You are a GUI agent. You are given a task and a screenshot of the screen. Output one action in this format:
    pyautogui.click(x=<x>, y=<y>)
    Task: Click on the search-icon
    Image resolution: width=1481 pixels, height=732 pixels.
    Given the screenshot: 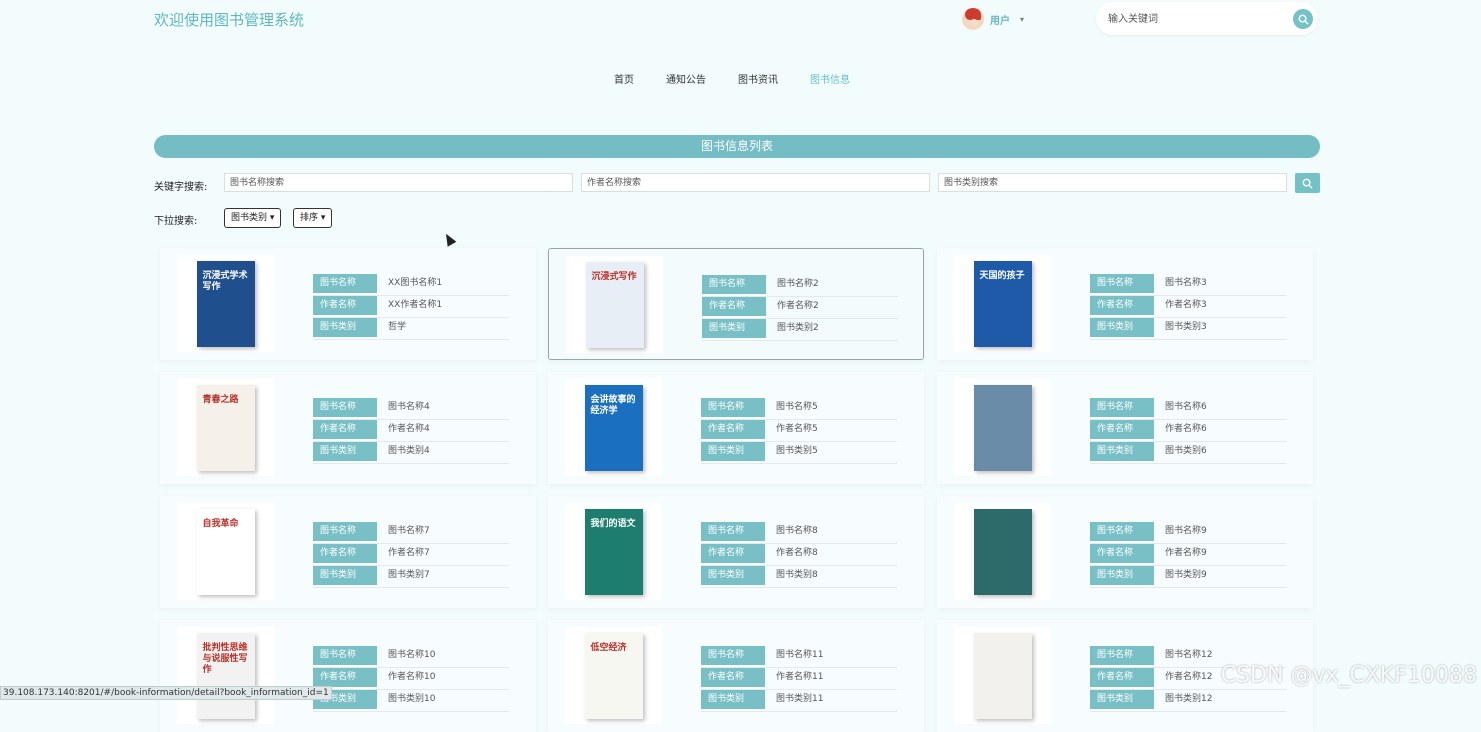 What is the action you would take?
    pyautogui.click(x=1303, y=19)
    